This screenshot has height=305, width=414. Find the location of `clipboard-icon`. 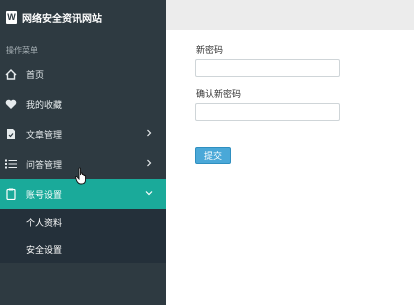

clipboard-icon is located at coordinates (11, 194).